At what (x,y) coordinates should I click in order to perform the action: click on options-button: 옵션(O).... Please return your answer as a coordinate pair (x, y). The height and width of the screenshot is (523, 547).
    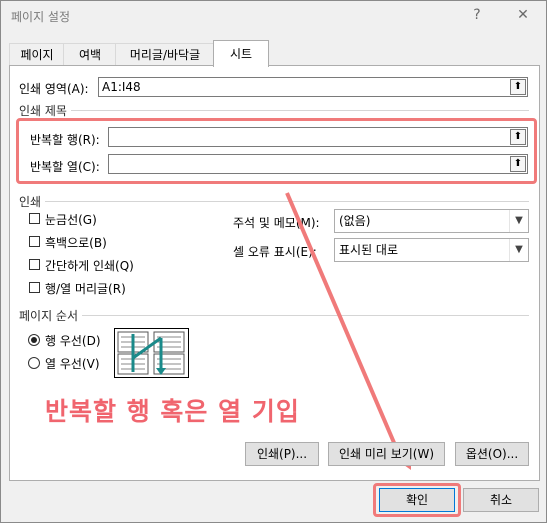
    Looking at the image, I should click on (492, 454).